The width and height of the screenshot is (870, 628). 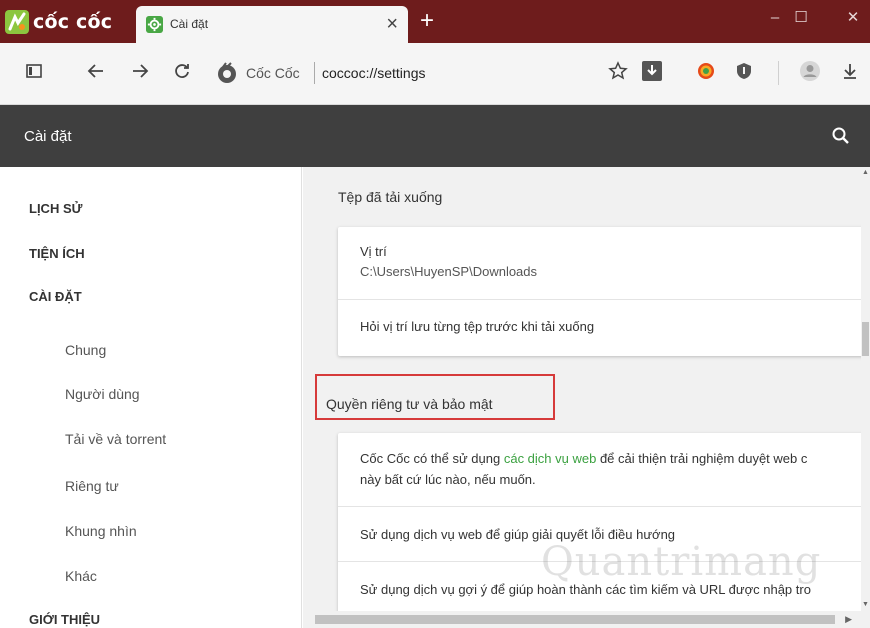 I want to click on downloads-section-title: Tệp đã tải xuống, so click(x=390, y=197).